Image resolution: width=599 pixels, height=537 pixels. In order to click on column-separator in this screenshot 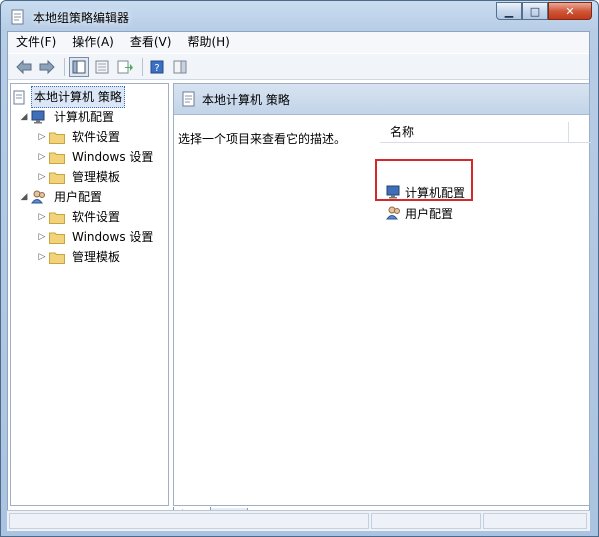, I will do `click(568, 132)`.